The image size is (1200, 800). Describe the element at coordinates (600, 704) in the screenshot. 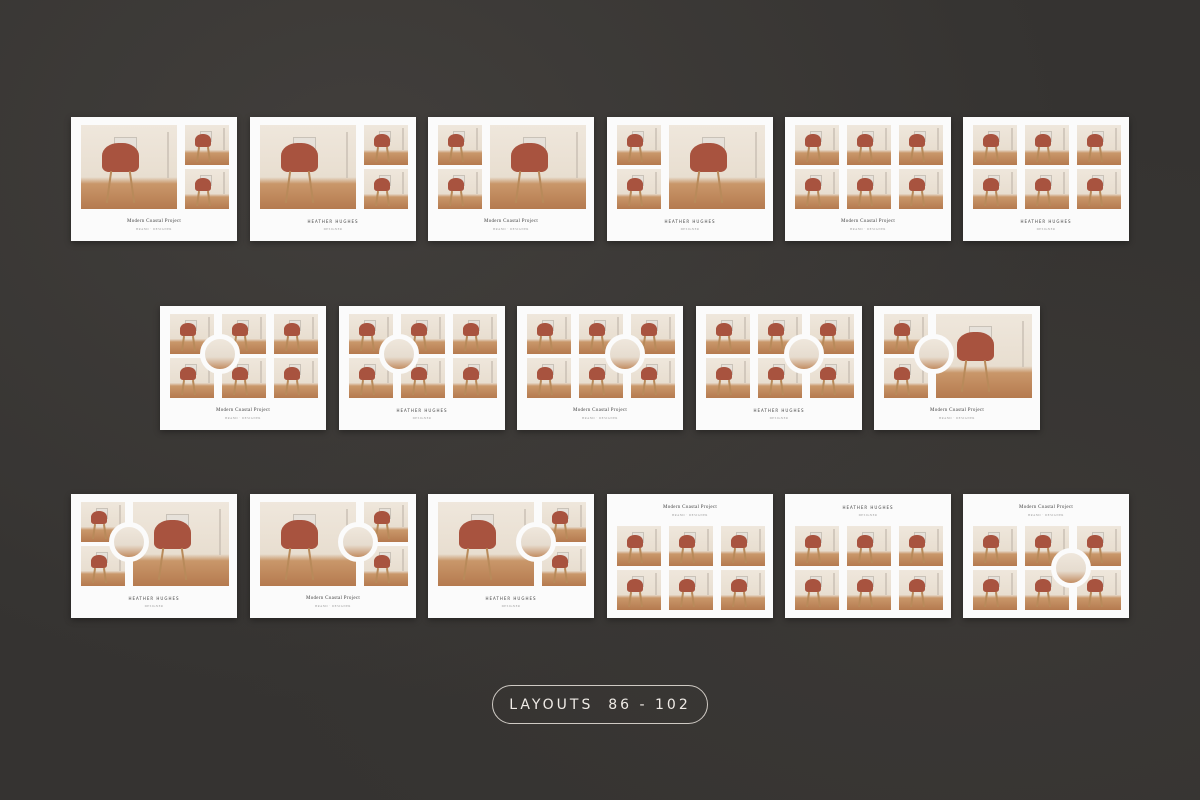

I see `layouts-range-badge: LAYOUTS 86 - 102` at that location.